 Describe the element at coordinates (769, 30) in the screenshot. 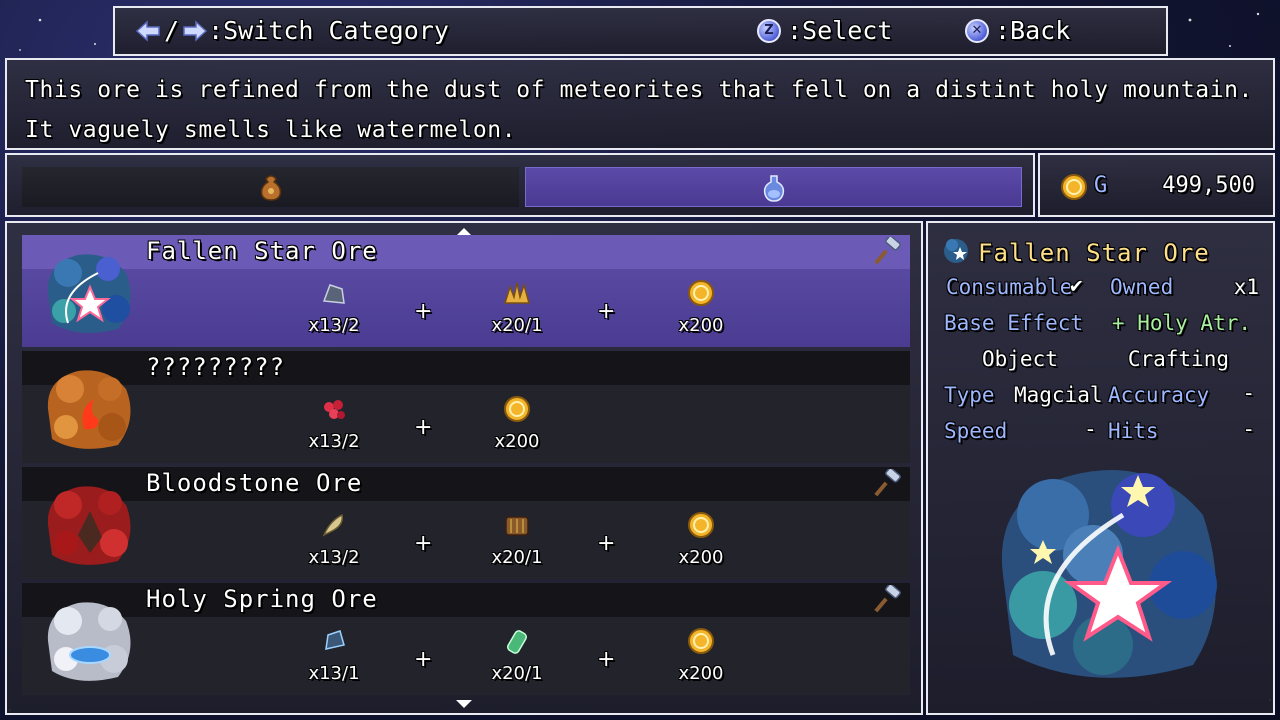

I see `z-button-icon: Z` at that location.